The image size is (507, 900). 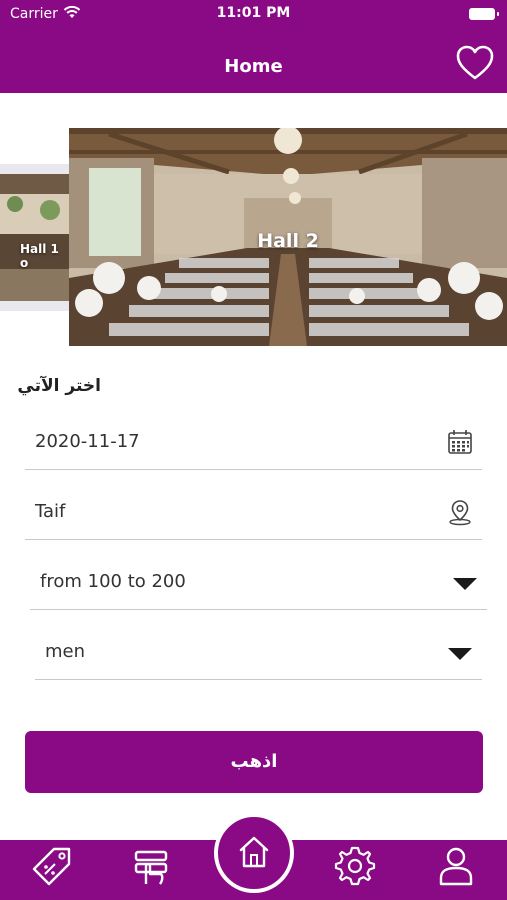 I want to click on date-value: 2020-11-17, so click(x=87, y=441).